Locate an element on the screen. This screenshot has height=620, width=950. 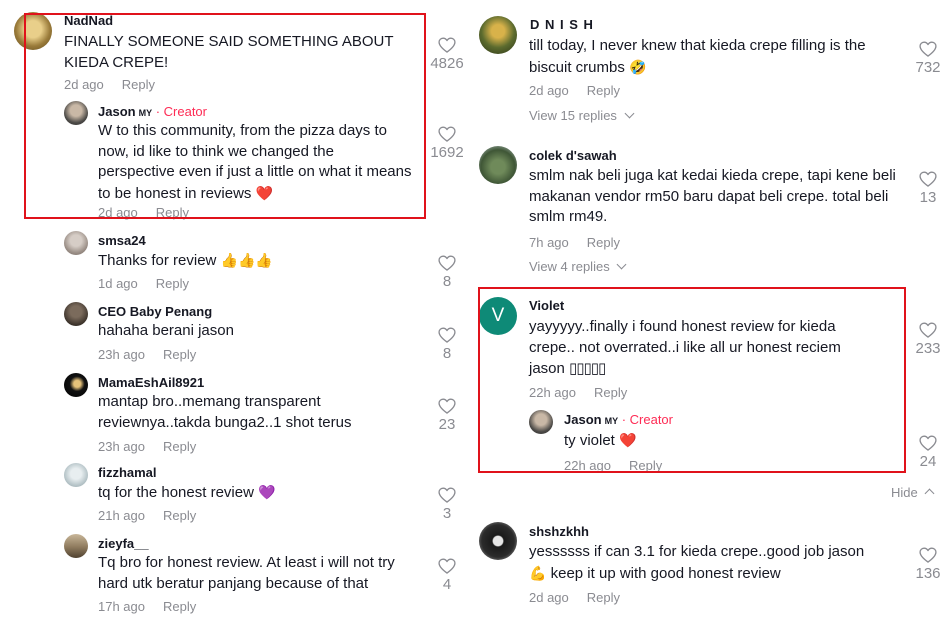
like-count: 136 is located at coordinates (928, 573).